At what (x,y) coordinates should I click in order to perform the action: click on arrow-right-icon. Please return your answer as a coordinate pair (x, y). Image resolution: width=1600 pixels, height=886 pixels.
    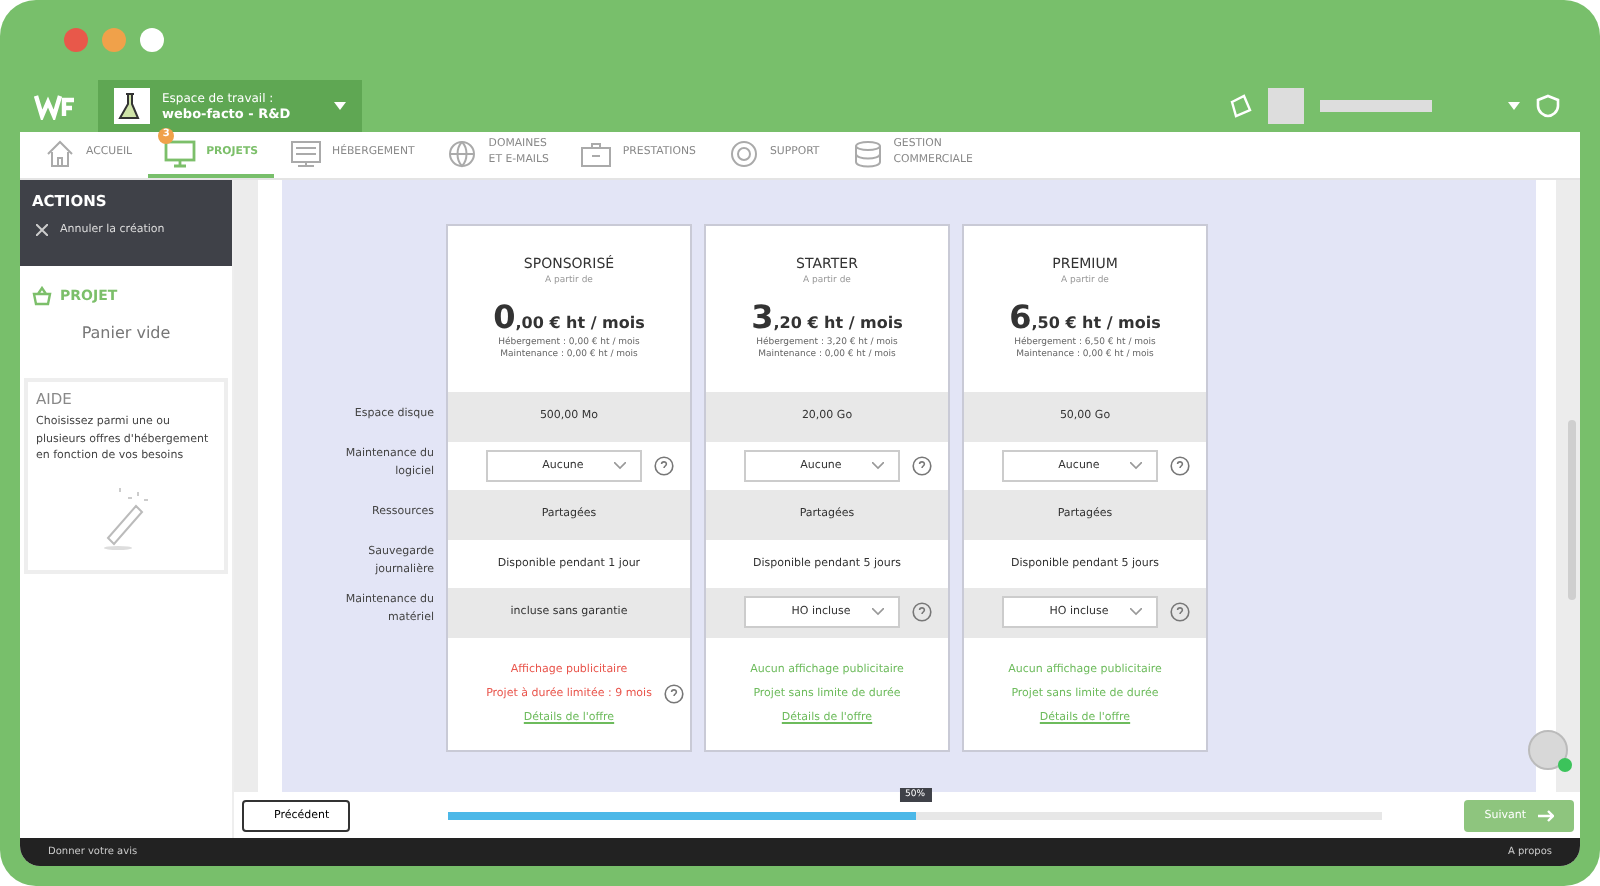
    Looking at the image, I should click on (1546, 815).